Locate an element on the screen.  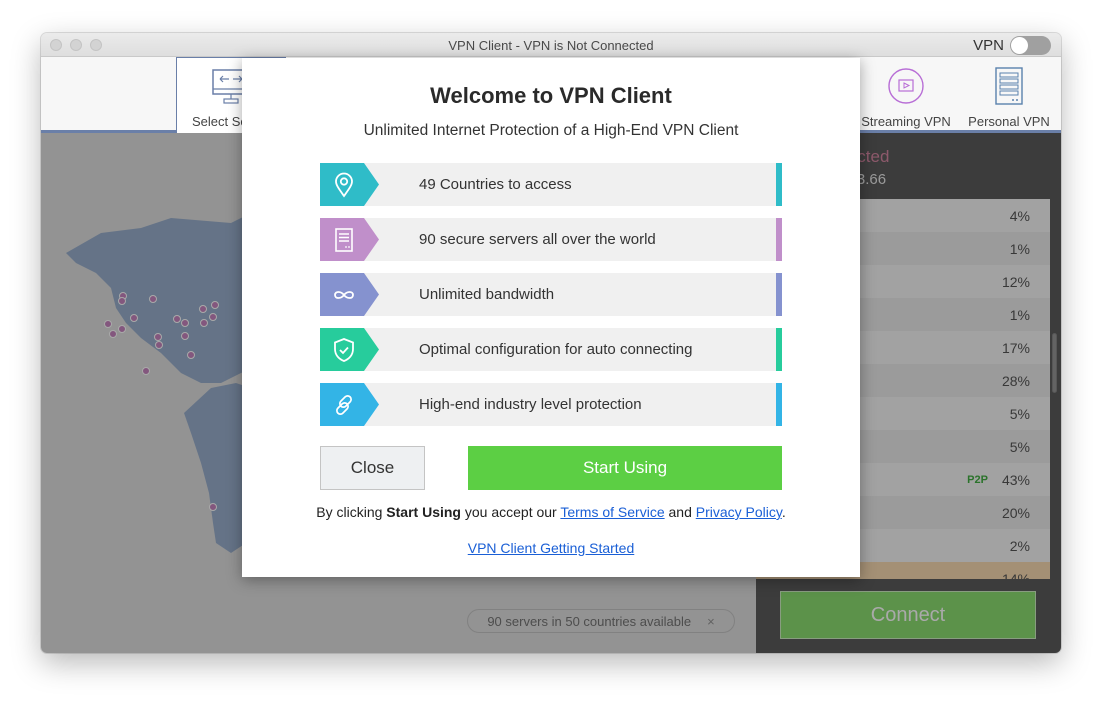
dismiss-pill-icon: × is located at coordinates (711, 621).